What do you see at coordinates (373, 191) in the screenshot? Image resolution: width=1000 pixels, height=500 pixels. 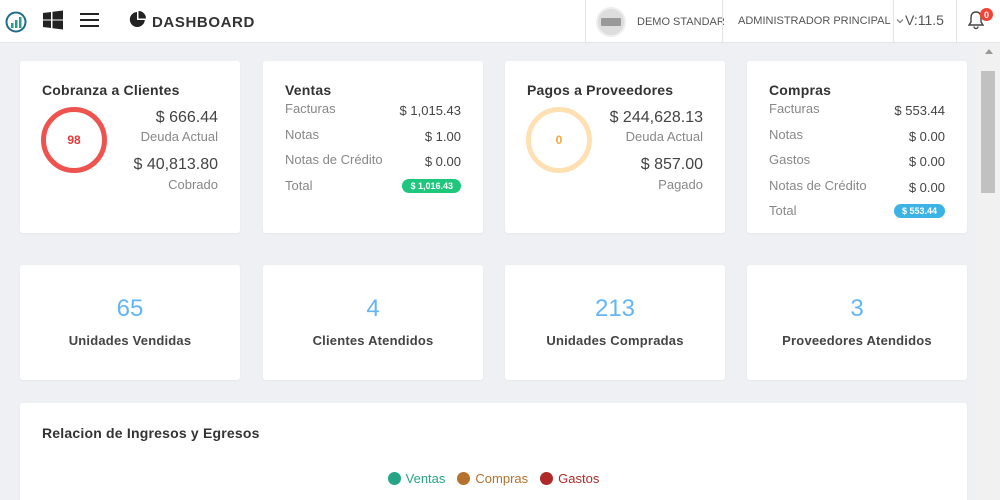 I see `total-row: Total $ 1,016.43` at bounding box center [373, 191].